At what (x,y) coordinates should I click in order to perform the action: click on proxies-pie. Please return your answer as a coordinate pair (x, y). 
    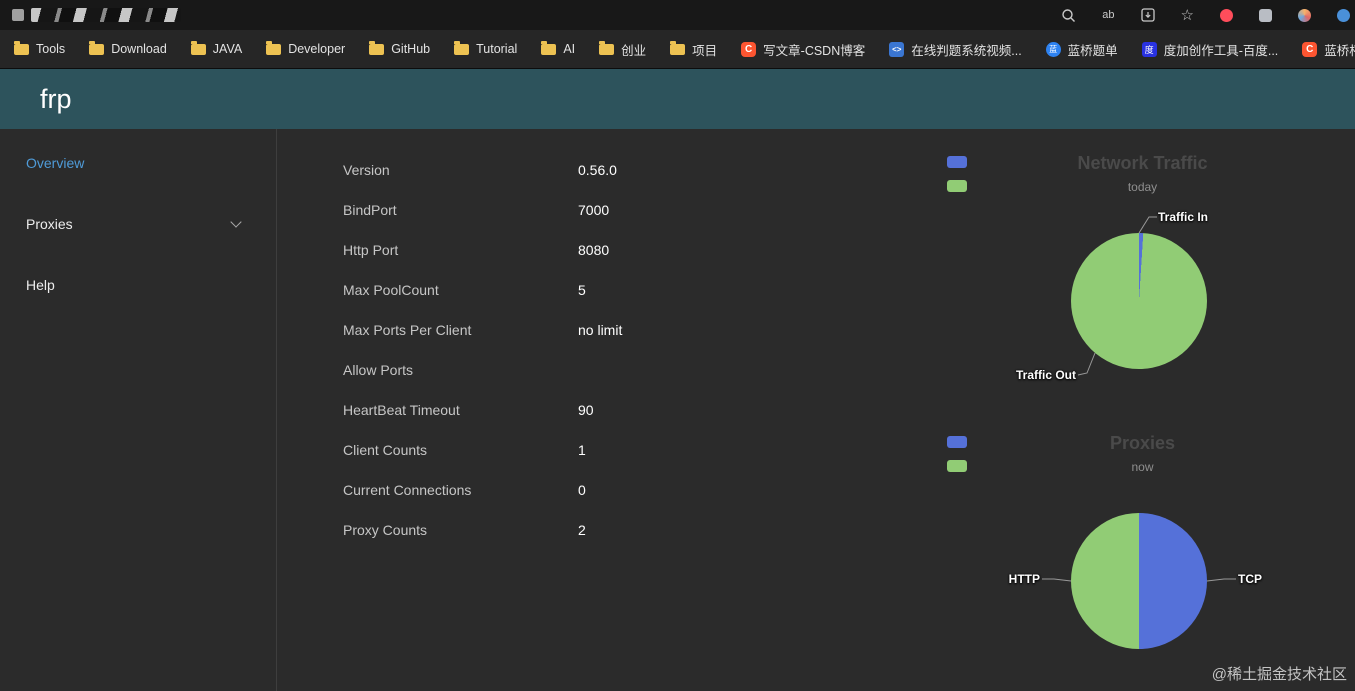
    Looking at the image, I should click on (1139, 581).